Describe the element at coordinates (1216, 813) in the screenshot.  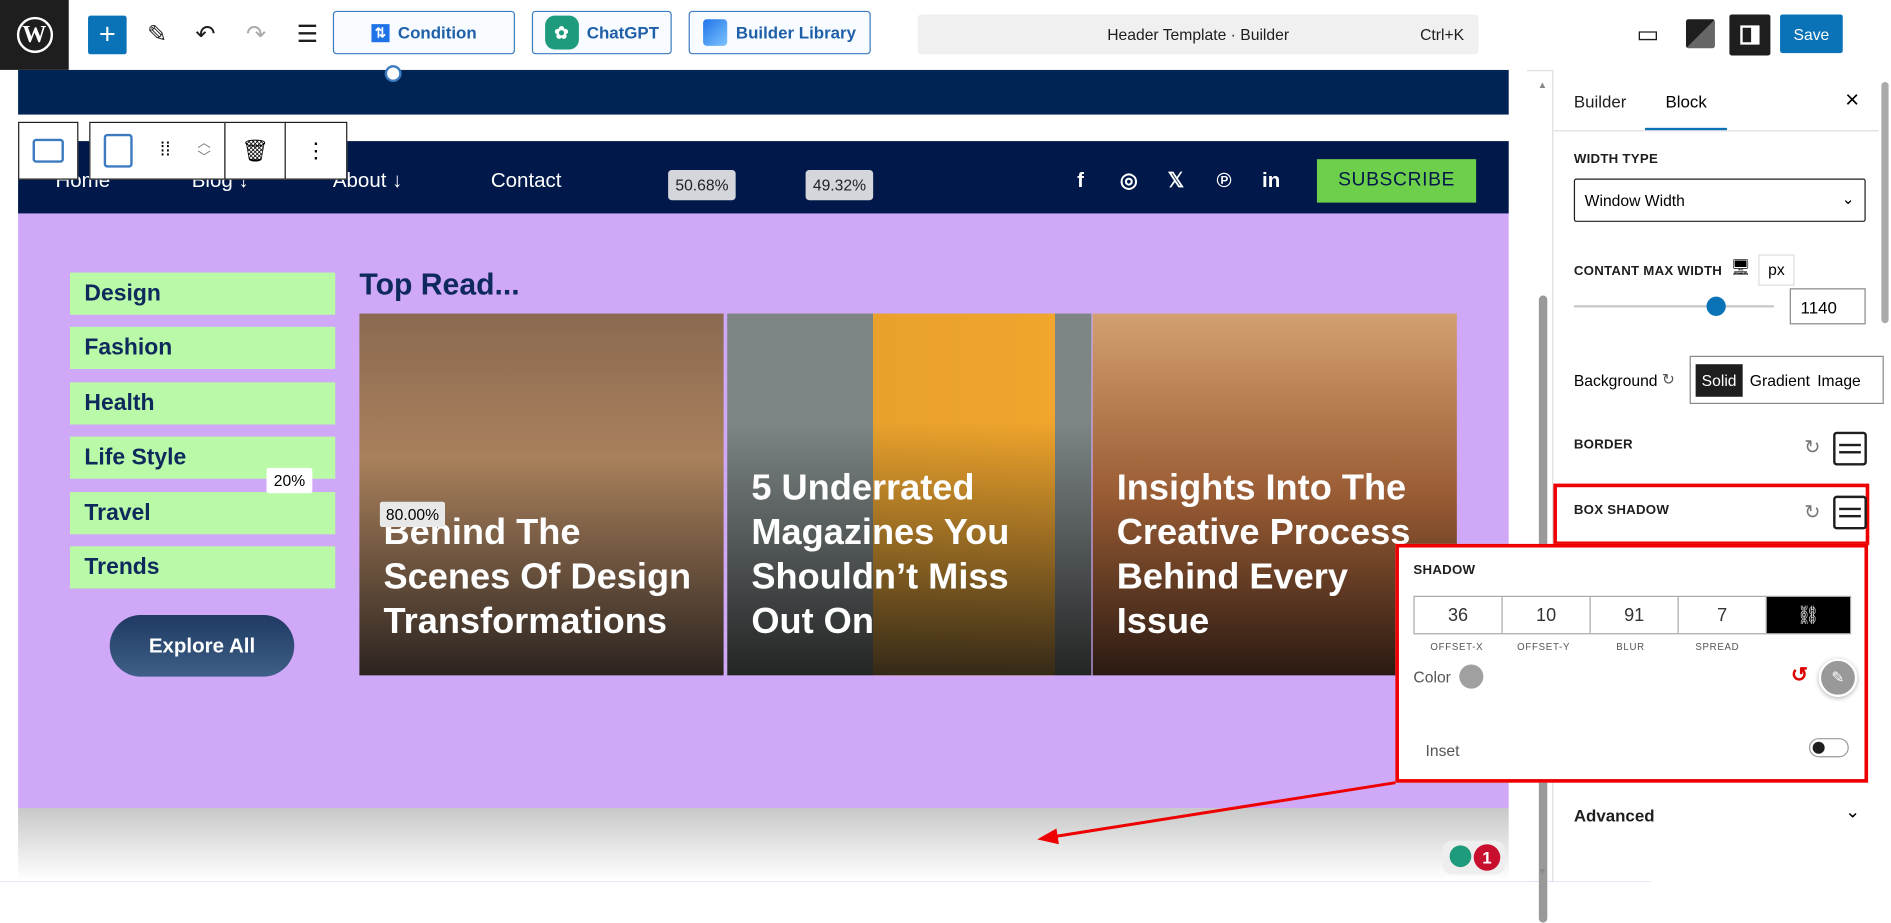
I see `annotation-arrow` at that location.